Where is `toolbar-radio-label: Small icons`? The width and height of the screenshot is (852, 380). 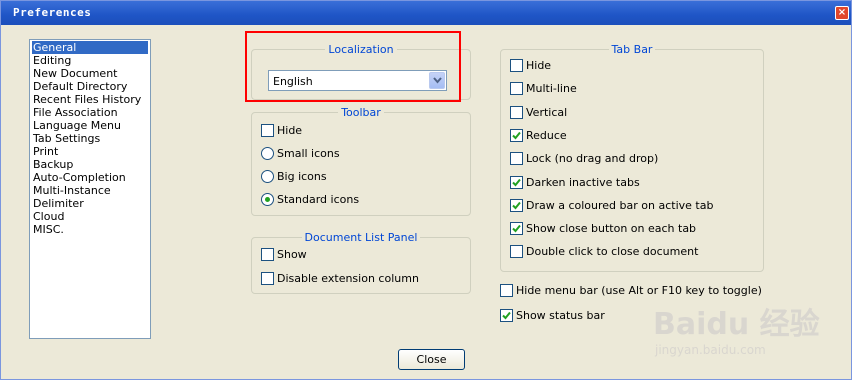
toolbar-radio-label: Small icons is located at coordinates (308, 153).